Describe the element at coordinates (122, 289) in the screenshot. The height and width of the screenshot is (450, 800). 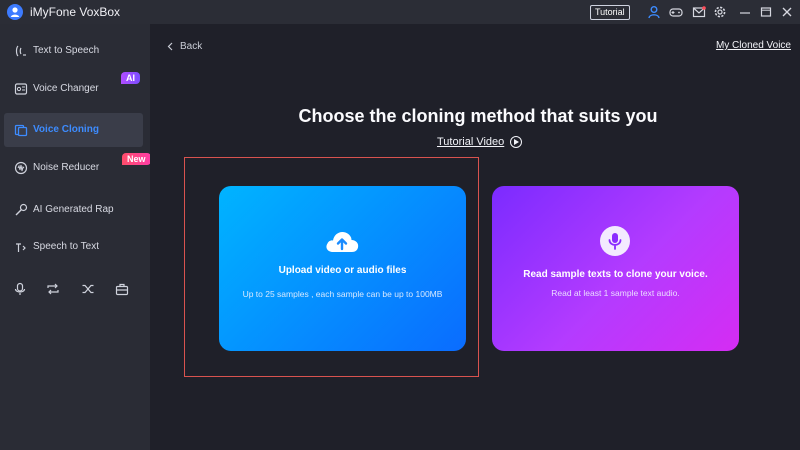
I see `toolbox-icon` at that location.